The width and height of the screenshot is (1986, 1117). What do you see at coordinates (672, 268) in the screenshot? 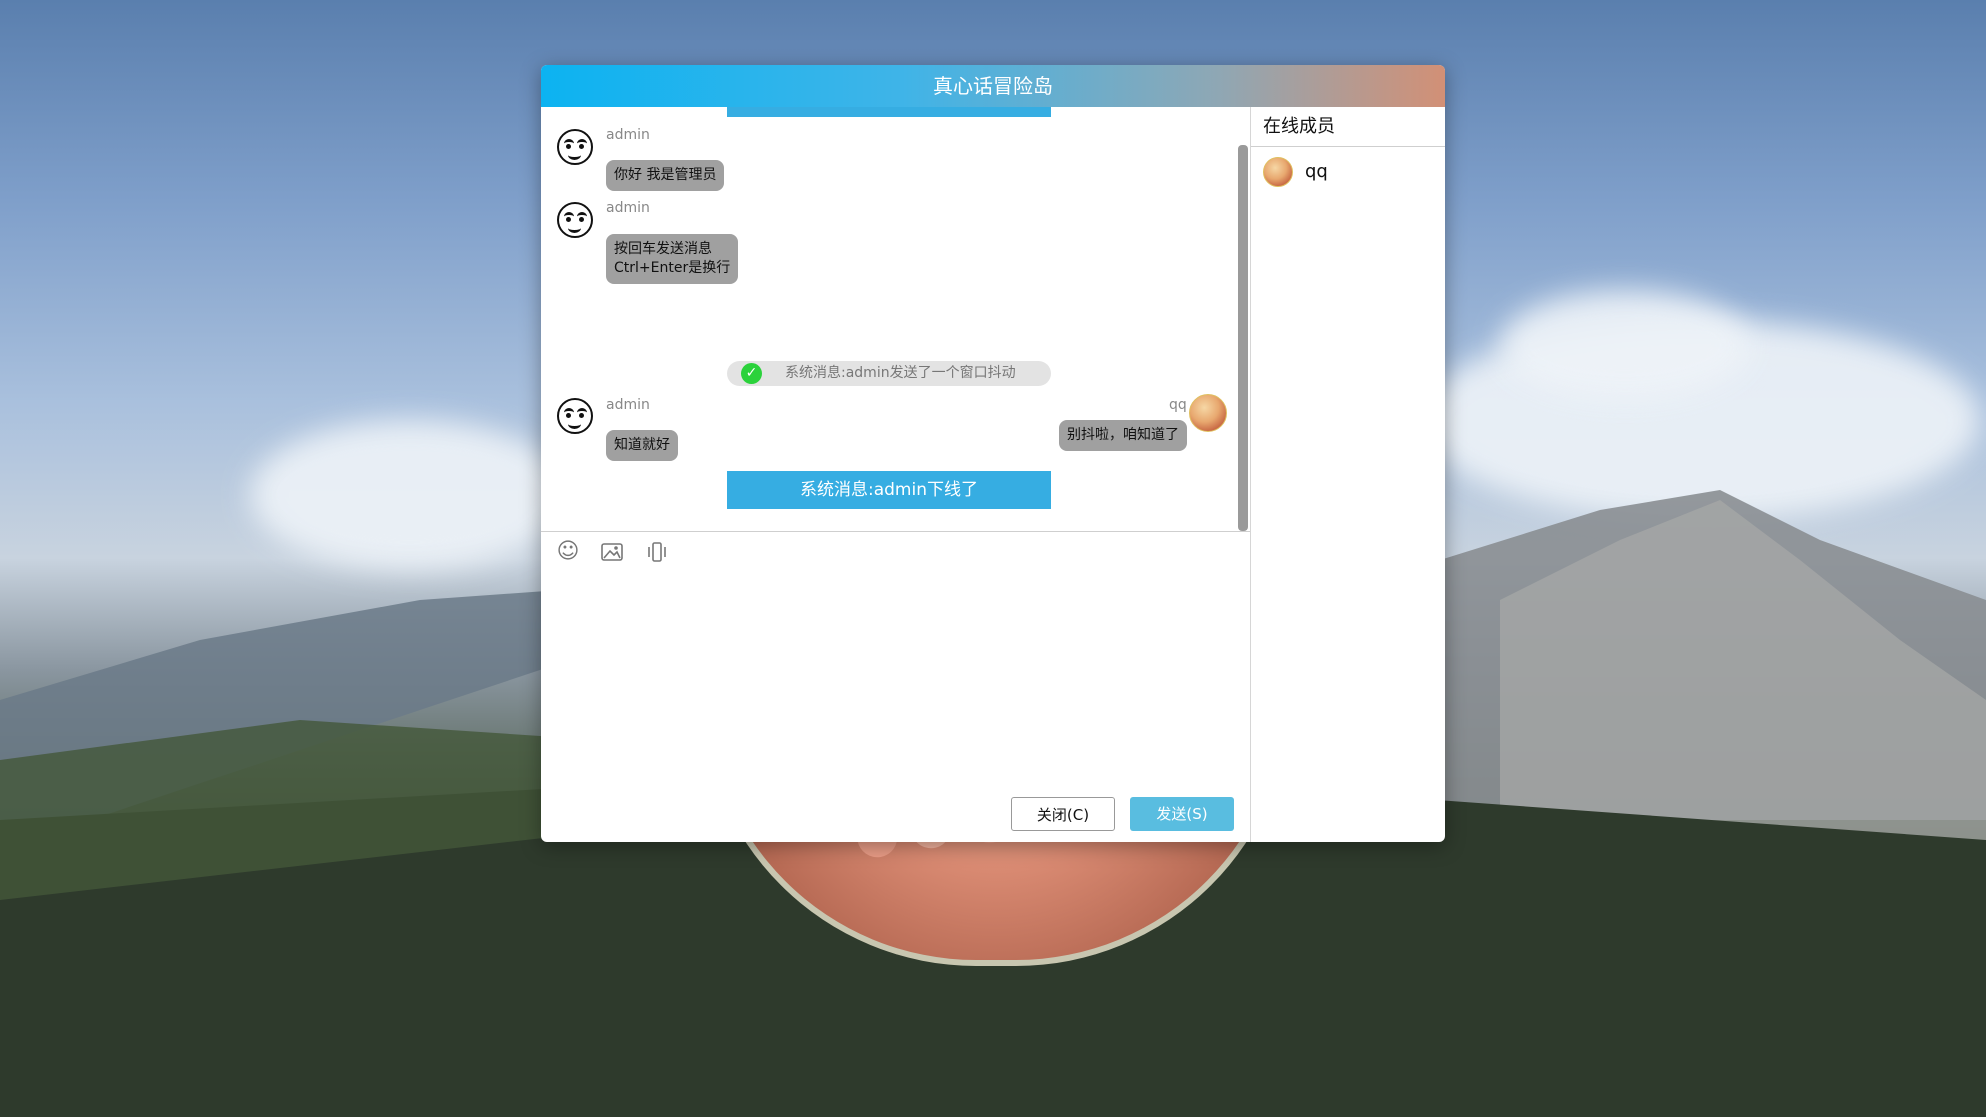
I see `message-line: Ctrl+Enter是换行` at bounding box center [672, 268].